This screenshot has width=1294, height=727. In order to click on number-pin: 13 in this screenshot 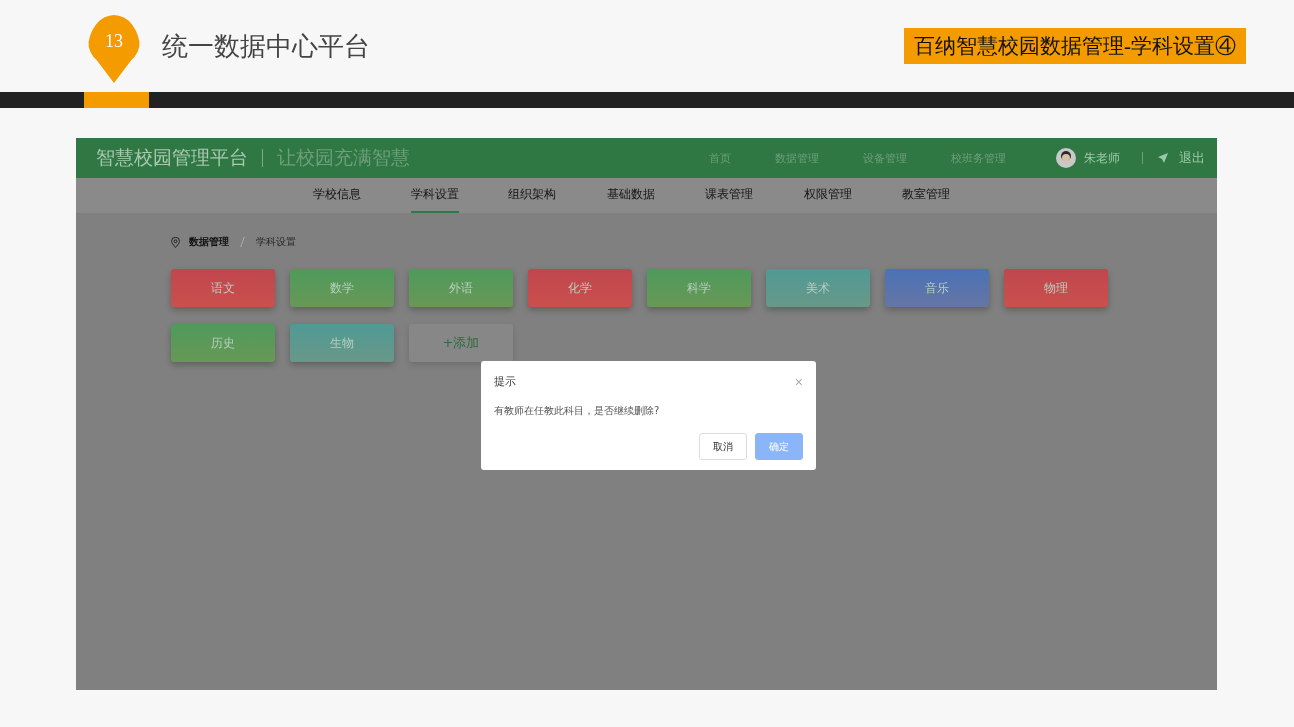, I will do `click(114, 49)`.